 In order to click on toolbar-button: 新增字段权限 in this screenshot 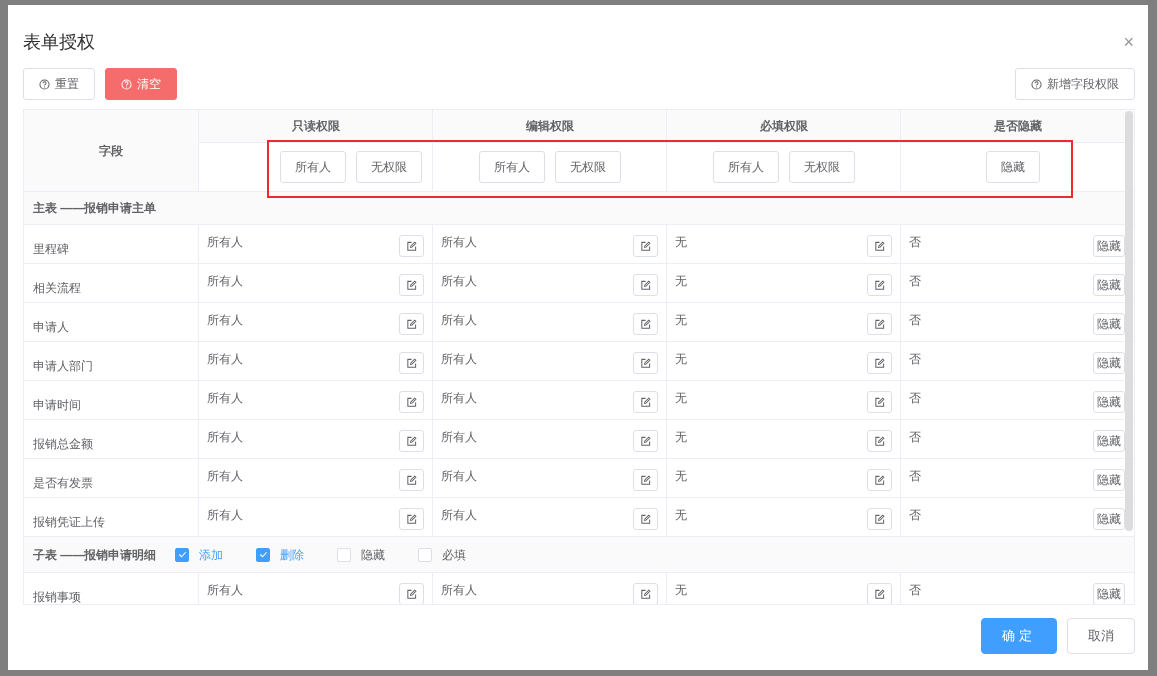, I will do `click(1075, 84)`.